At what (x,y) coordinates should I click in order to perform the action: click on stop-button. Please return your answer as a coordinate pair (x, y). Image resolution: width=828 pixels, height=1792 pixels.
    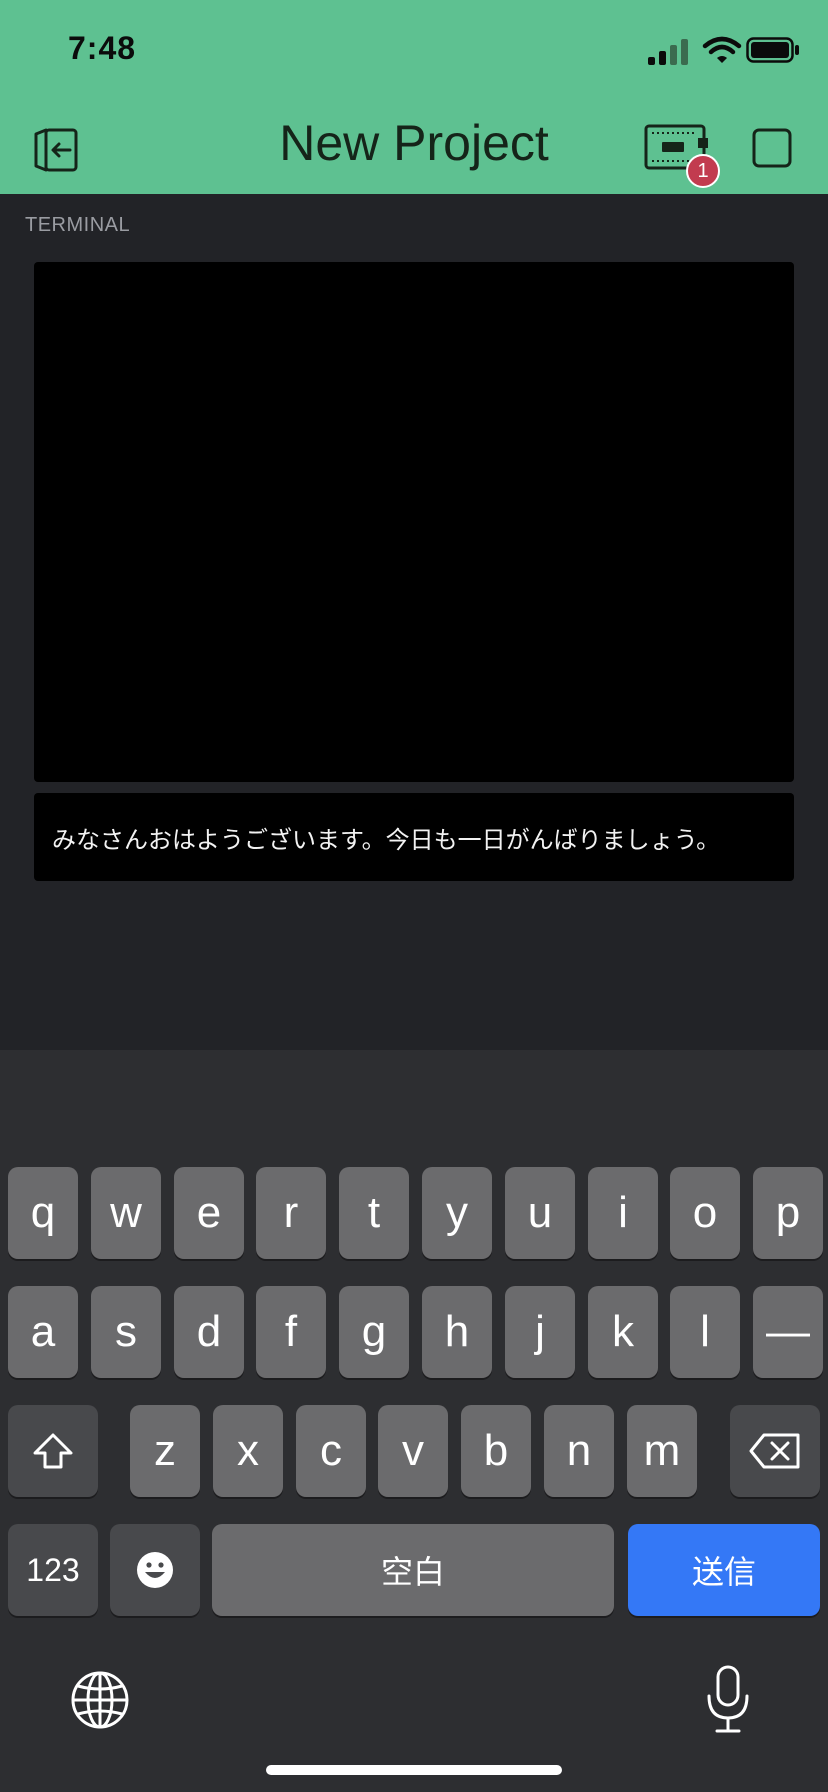
    Looking at the image, I should click on (772, 148).